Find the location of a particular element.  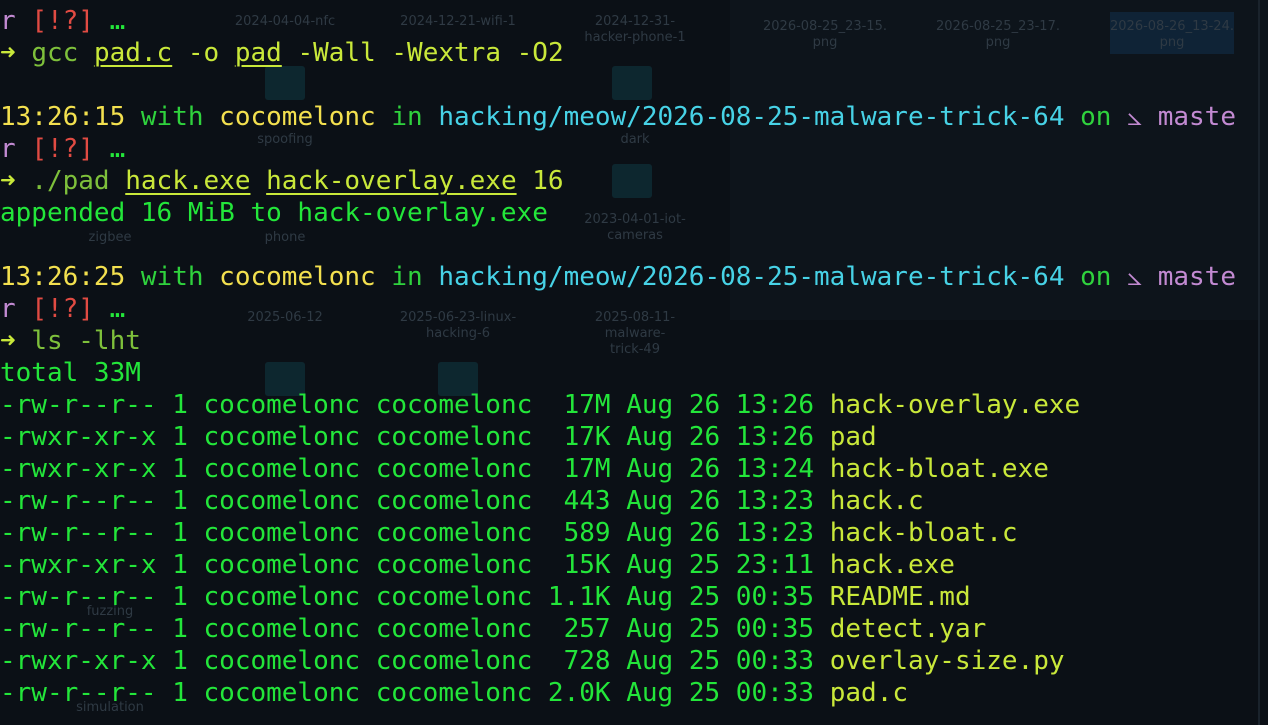

branch-name-wrap: r is located at coordinates (8, 21).